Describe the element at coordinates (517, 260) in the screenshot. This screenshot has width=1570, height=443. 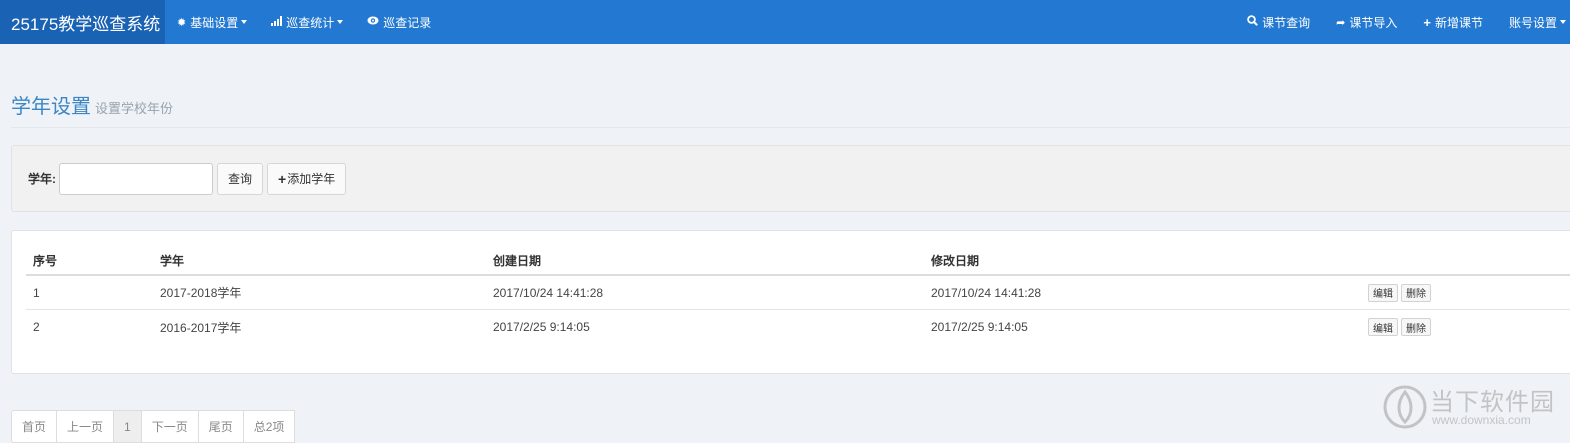
I see `header-created: 创建日期` at that location.